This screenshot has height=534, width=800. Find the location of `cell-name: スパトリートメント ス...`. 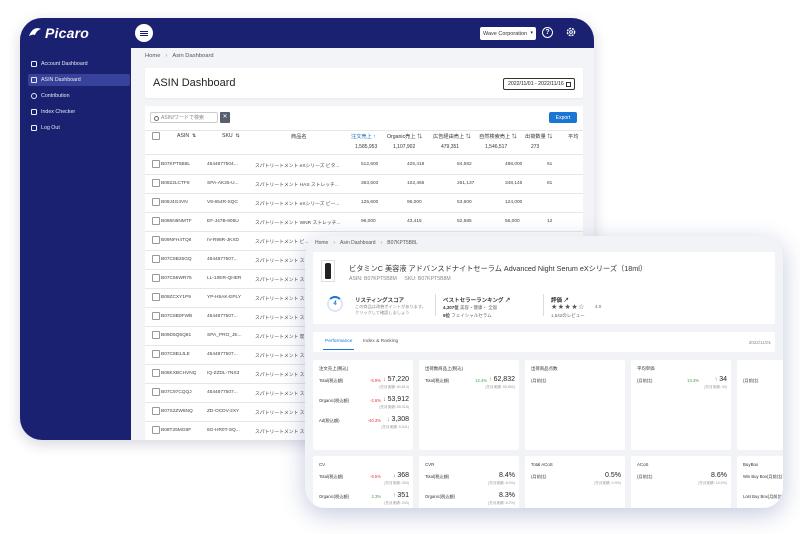

cell-name: スパトリートメント ス... is located at coordinates (282, 299).